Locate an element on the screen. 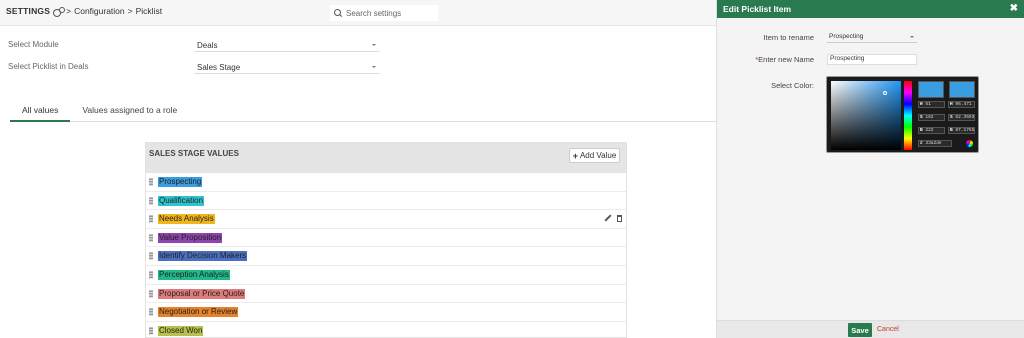  list-item: Closed Won is located at coordinates (386, 329).